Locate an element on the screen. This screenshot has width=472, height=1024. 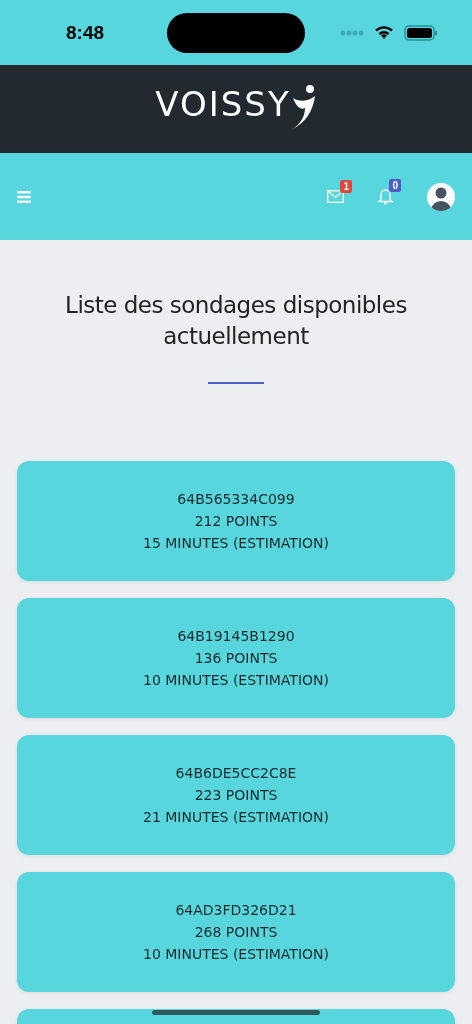
survey-points: 136 POINTS is located at coordinates (236, 658).